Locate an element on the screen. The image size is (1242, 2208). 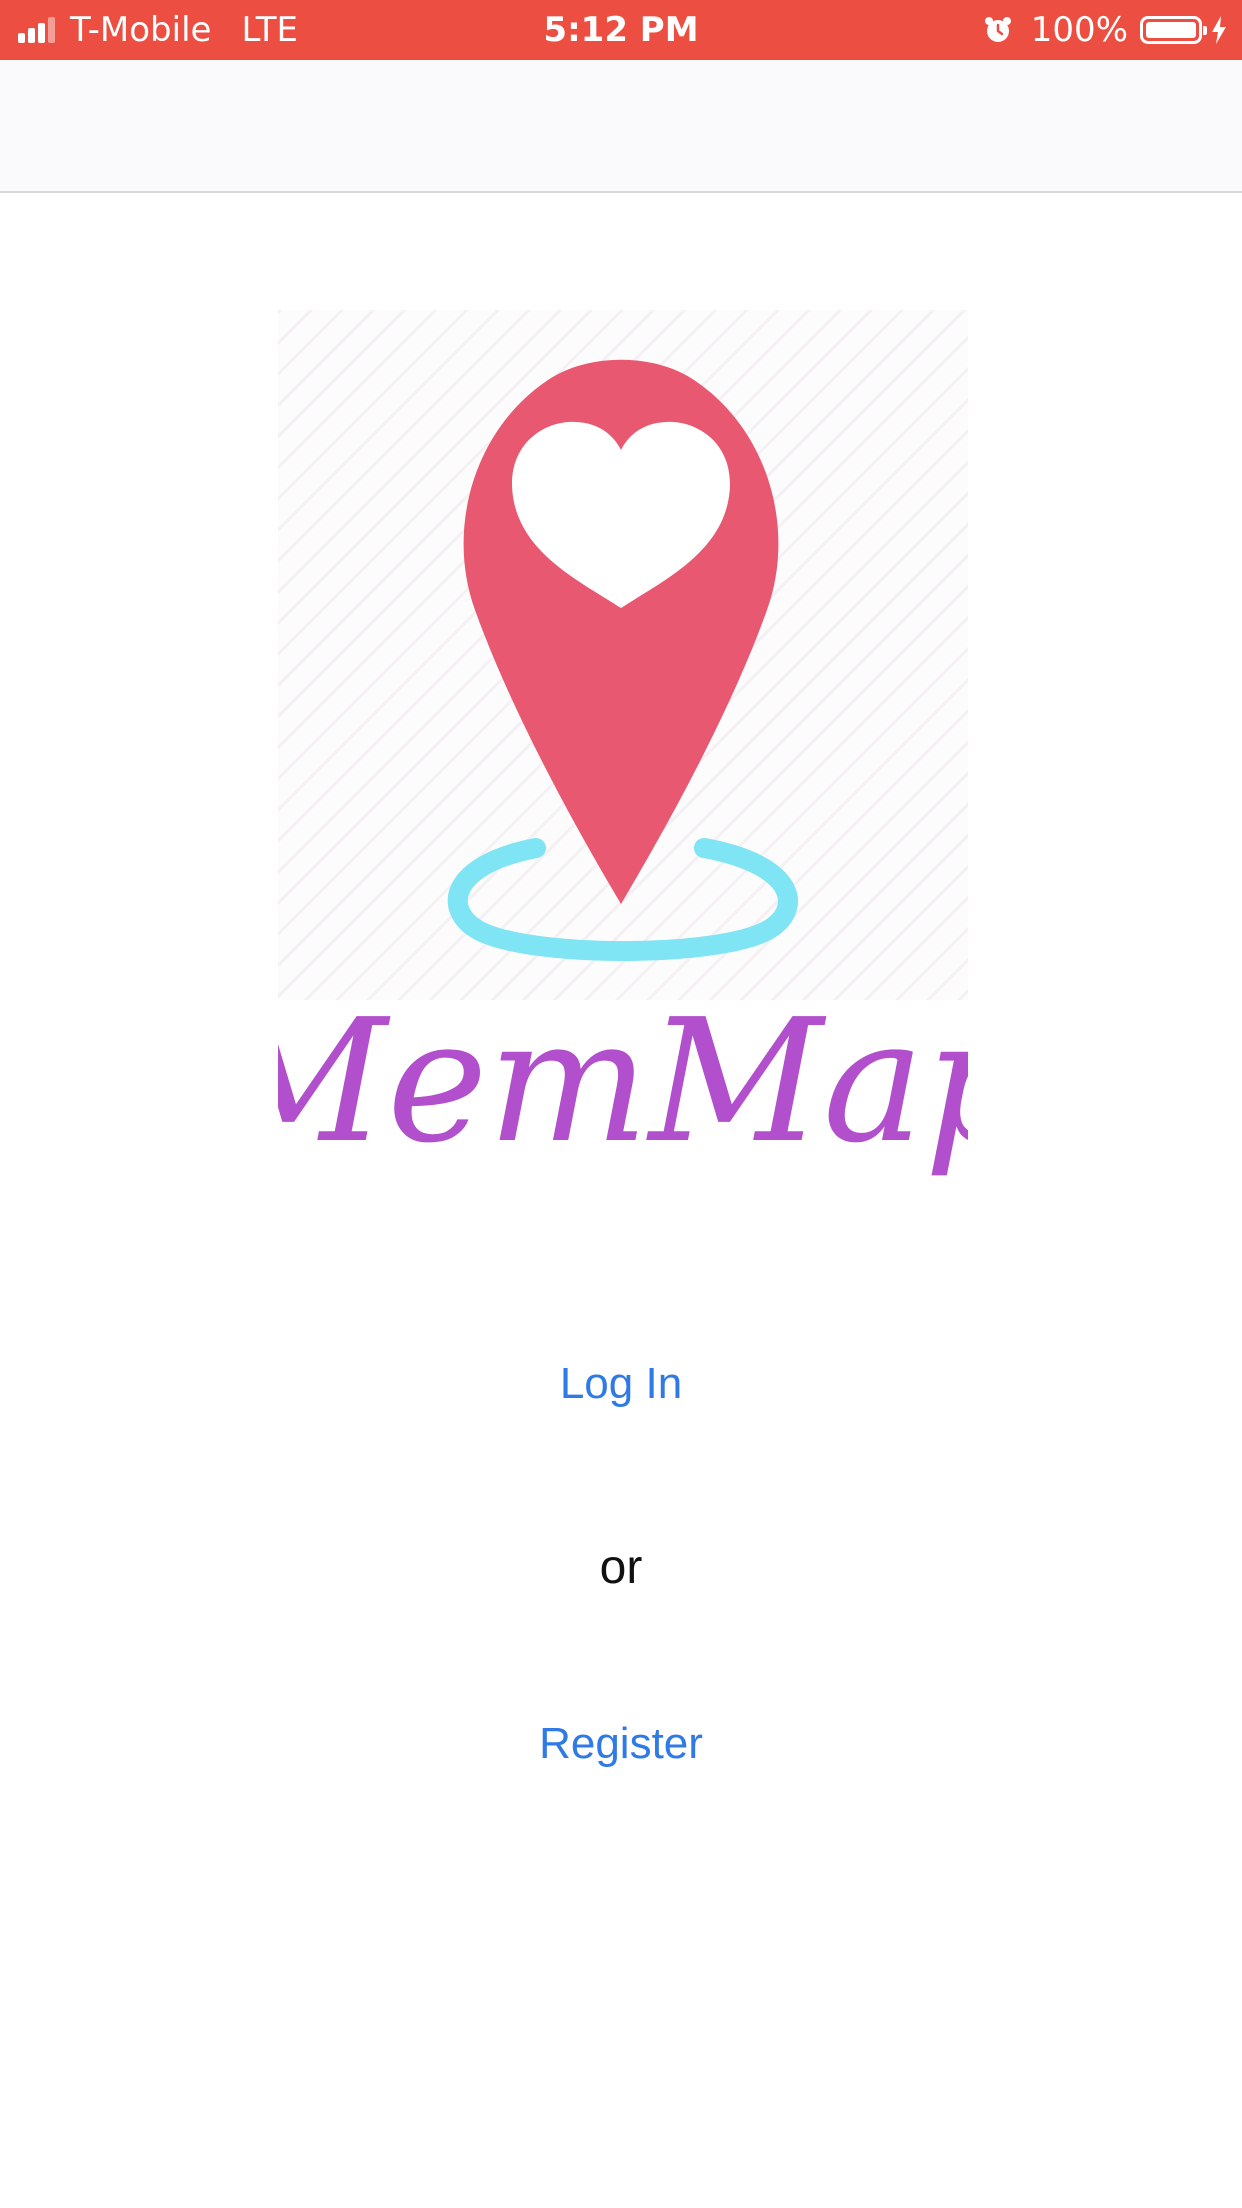
status-bar: T-Mobile LTE 5:12 PM 100% is located at coordinates (621, 30).